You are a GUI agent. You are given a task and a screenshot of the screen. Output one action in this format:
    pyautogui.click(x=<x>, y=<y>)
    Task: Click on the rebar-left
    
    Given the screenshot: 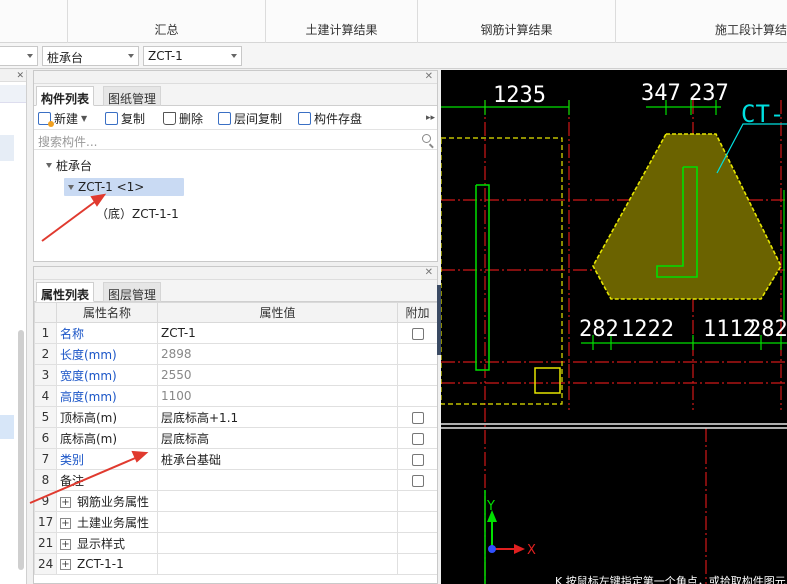 What is the action you would take?
    pyautogui.click(x=482, y=277)
    